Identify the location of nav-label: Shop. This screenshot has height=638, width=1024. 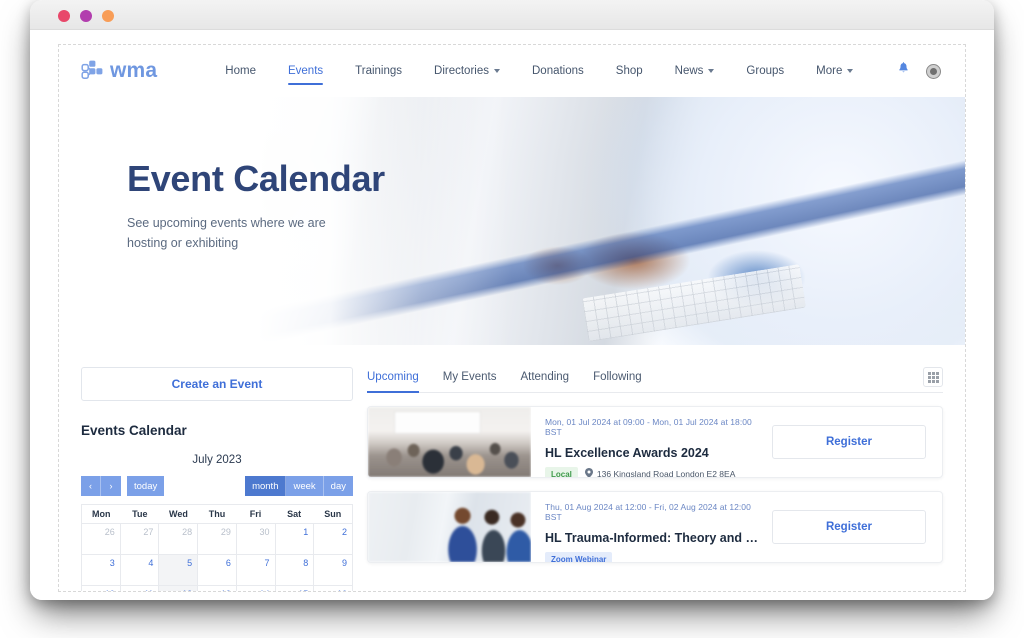
(629, 71).